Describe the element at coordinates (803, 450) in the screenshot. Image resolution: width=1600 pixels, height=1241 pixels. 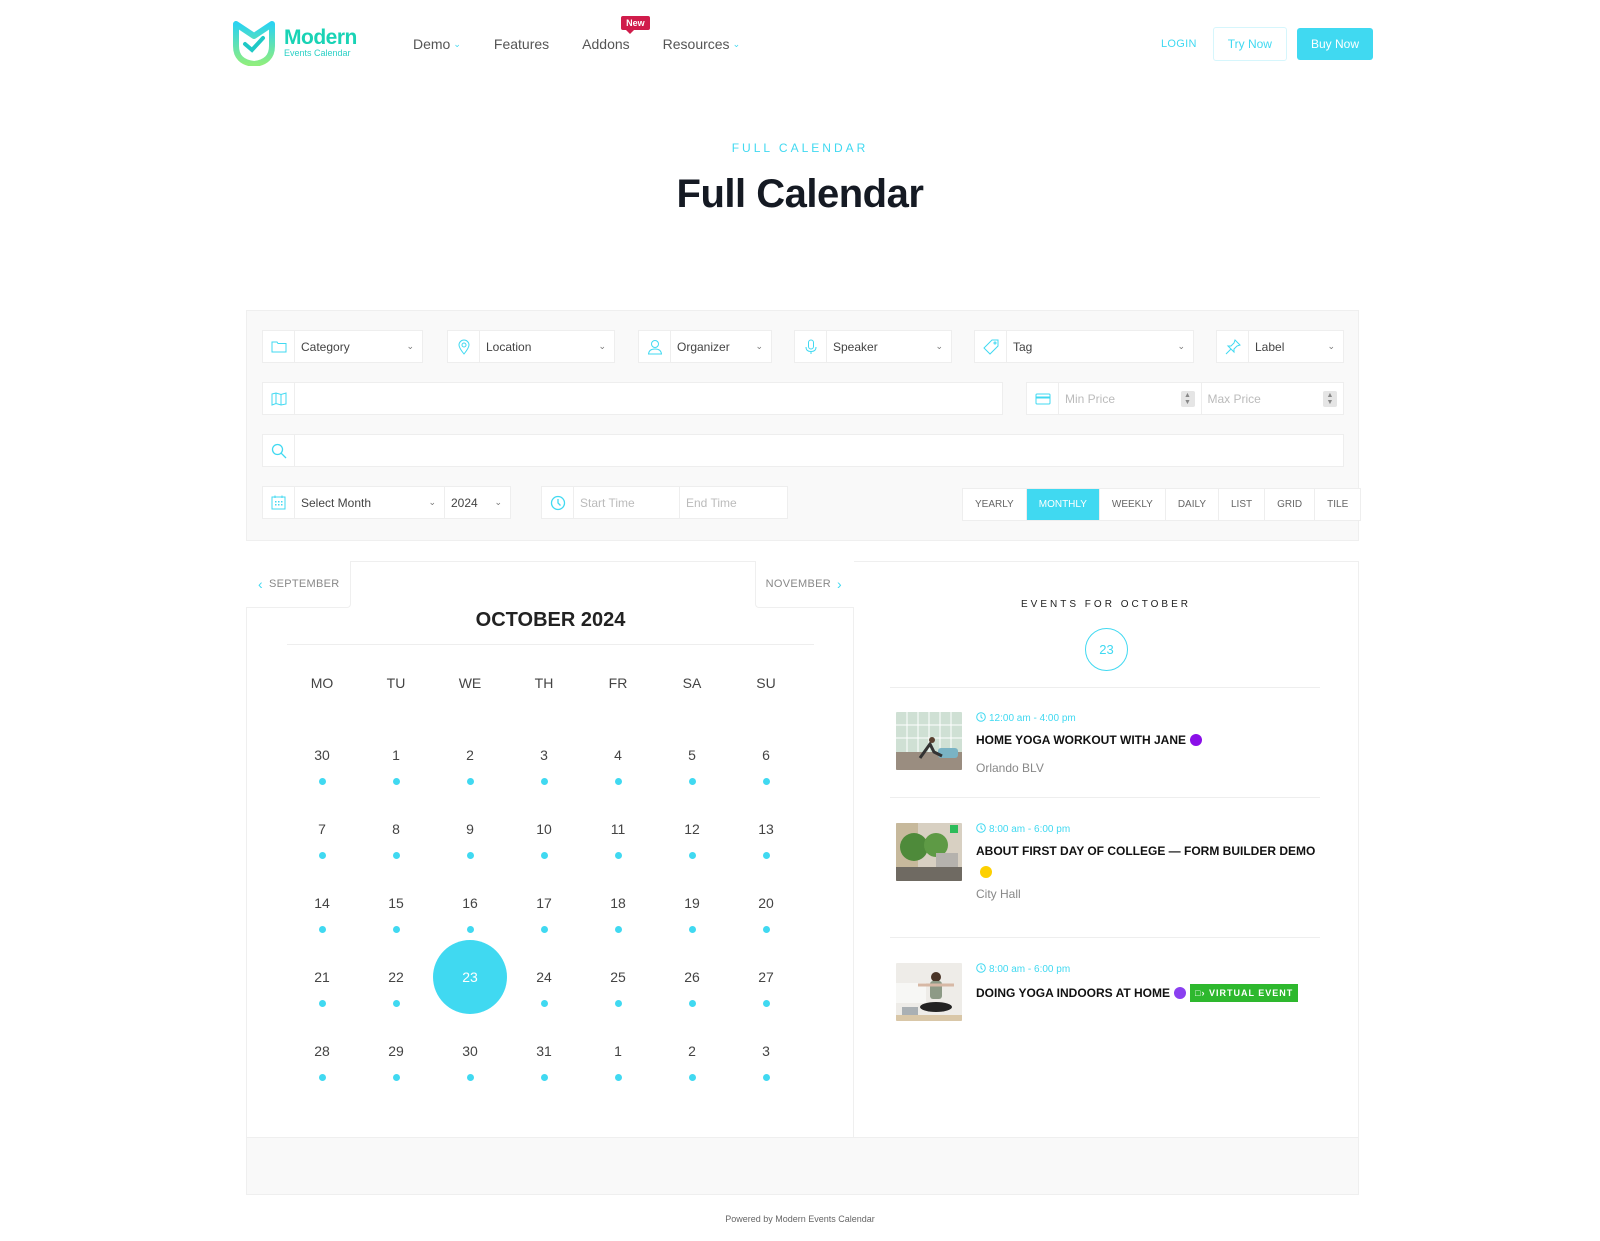
I see `search-field` at that location.